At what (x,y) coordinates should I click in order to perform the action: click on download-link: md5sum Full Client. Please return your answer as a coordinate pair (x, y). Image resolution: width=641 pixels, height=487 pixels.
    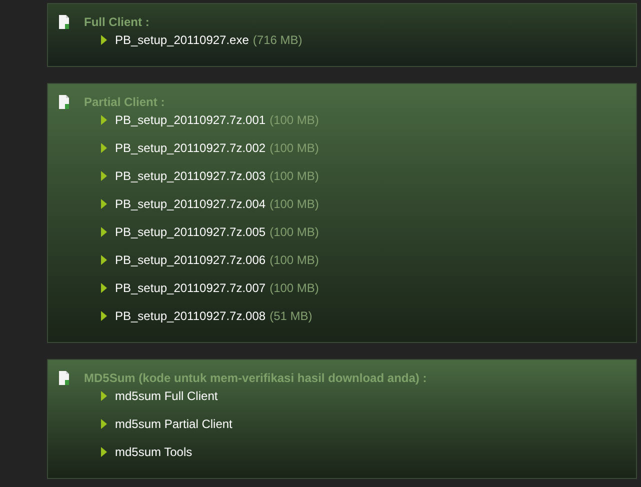
    Looking at the image, I should click on (166, 396).